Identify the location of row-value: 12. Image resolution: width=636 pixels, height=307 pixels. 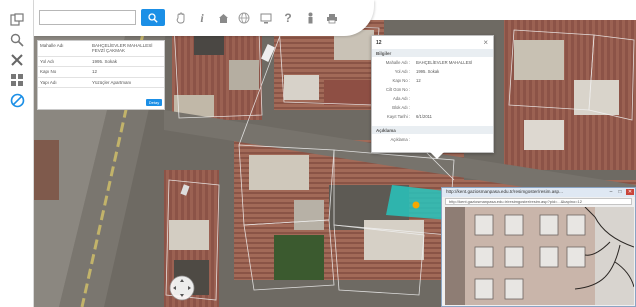
(127, 72).